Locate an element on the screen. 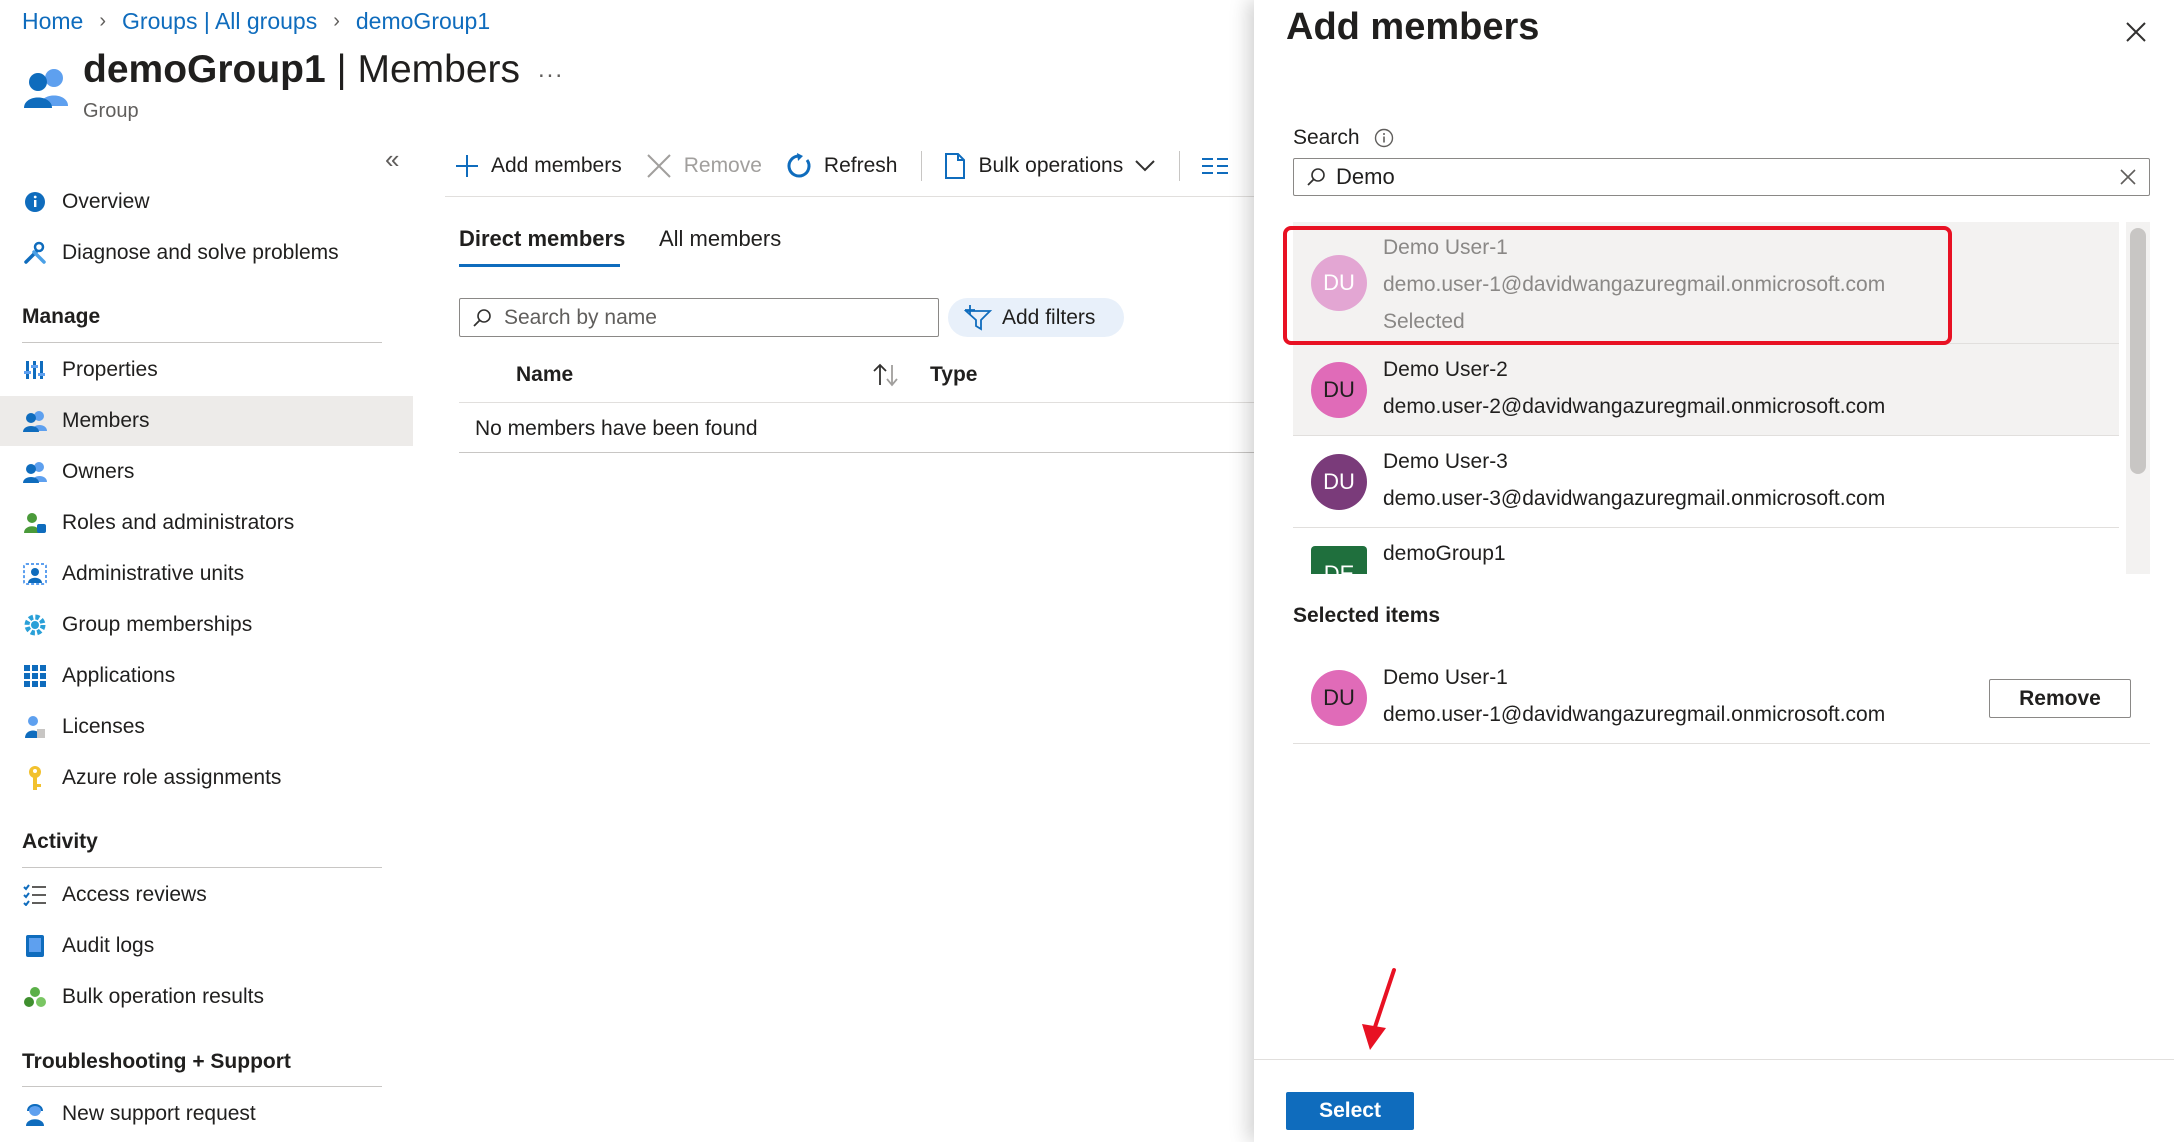 The height and width of the screenshot is (1142, 2174). close-icon is located at coordinates (659, 166).